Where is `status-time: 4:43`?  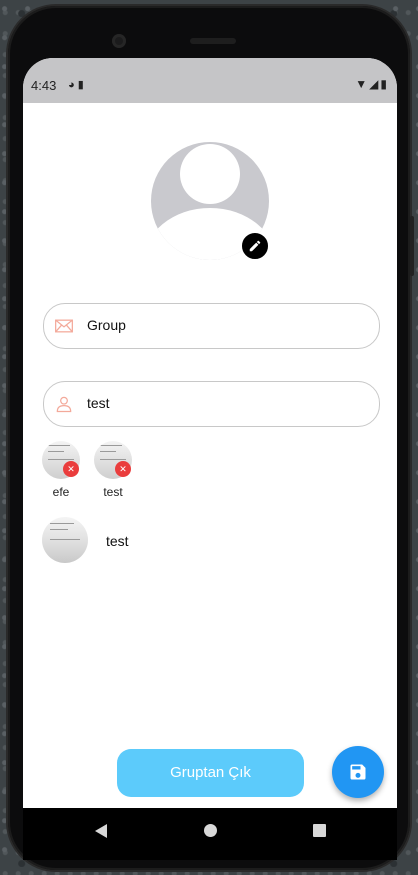 status-time: 4:43 is located at coordinates (44, 85).